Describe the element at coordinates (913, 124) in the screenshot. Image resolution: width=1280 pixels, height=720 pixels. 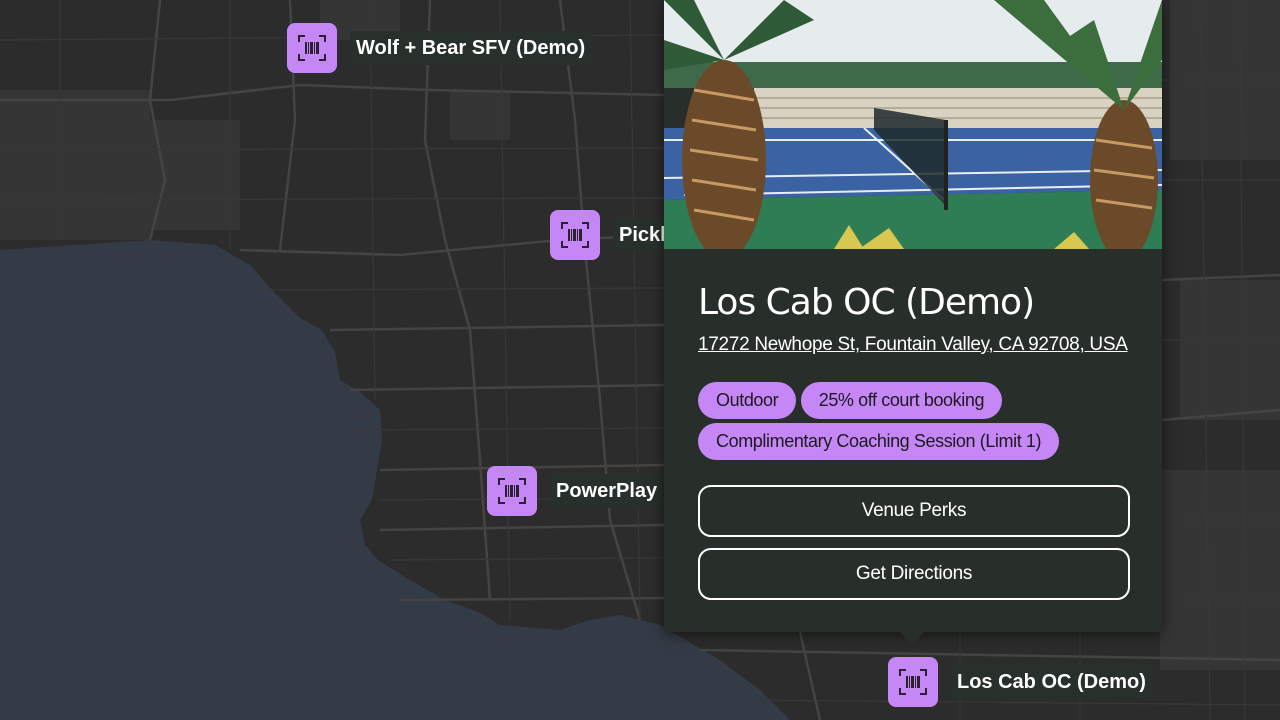
I see `venue-photo` at that location.